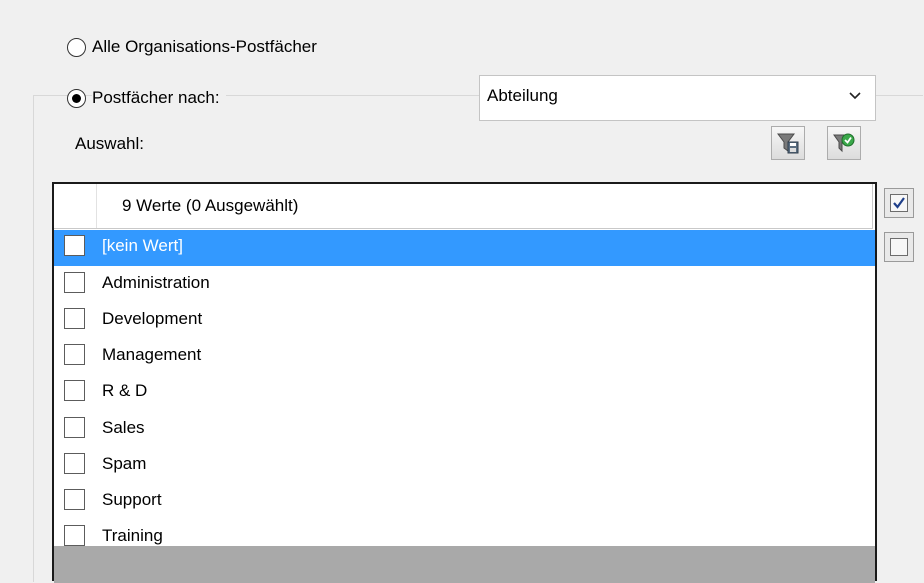  I want to click on list-item: Management, so click(464, 357).